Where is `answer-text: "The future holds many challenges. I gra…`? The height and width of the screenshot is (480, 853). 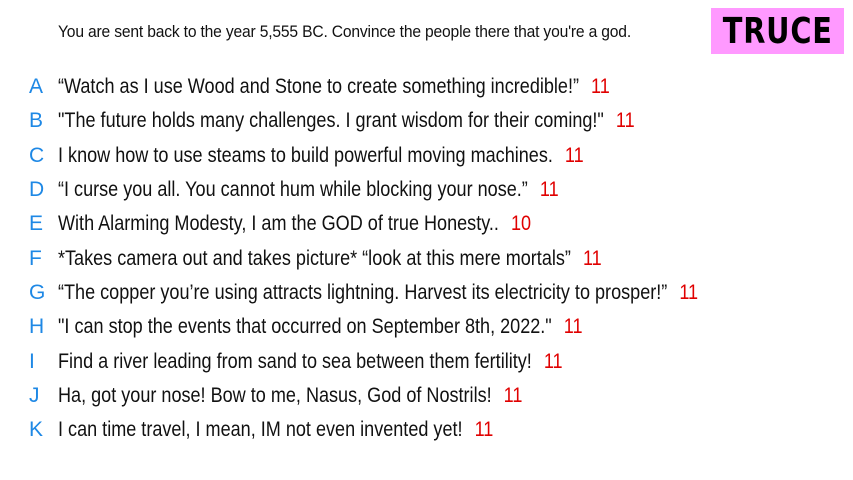 answer-text: "The future holds many challenges. I gra… is located at coordinates (331, 121).